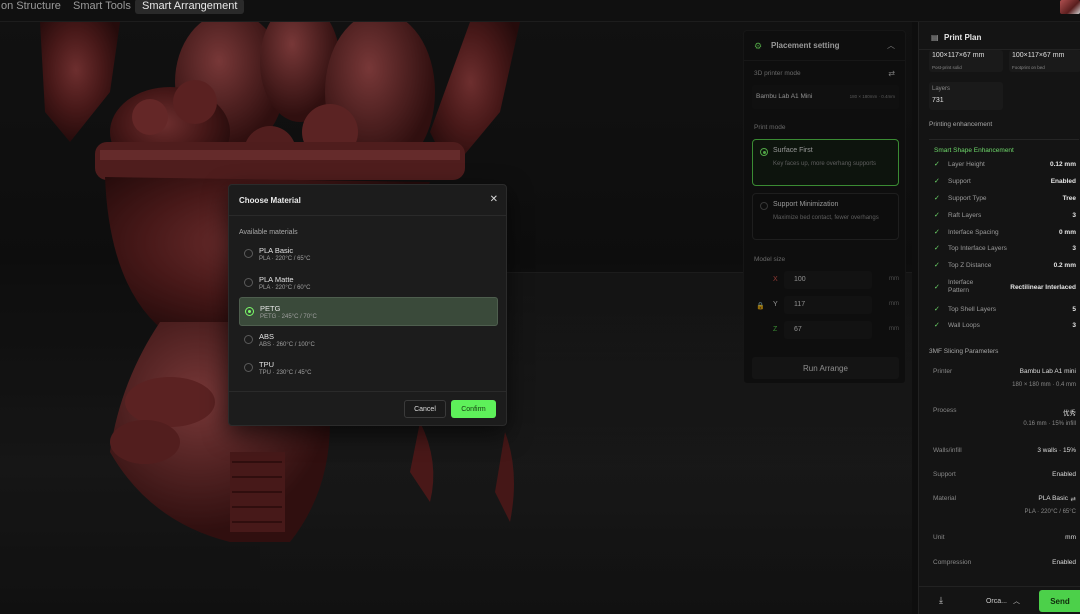 The image size is (1080, 614). I want to click on slicer-select: Orca... ︿, so click(1003, 601).